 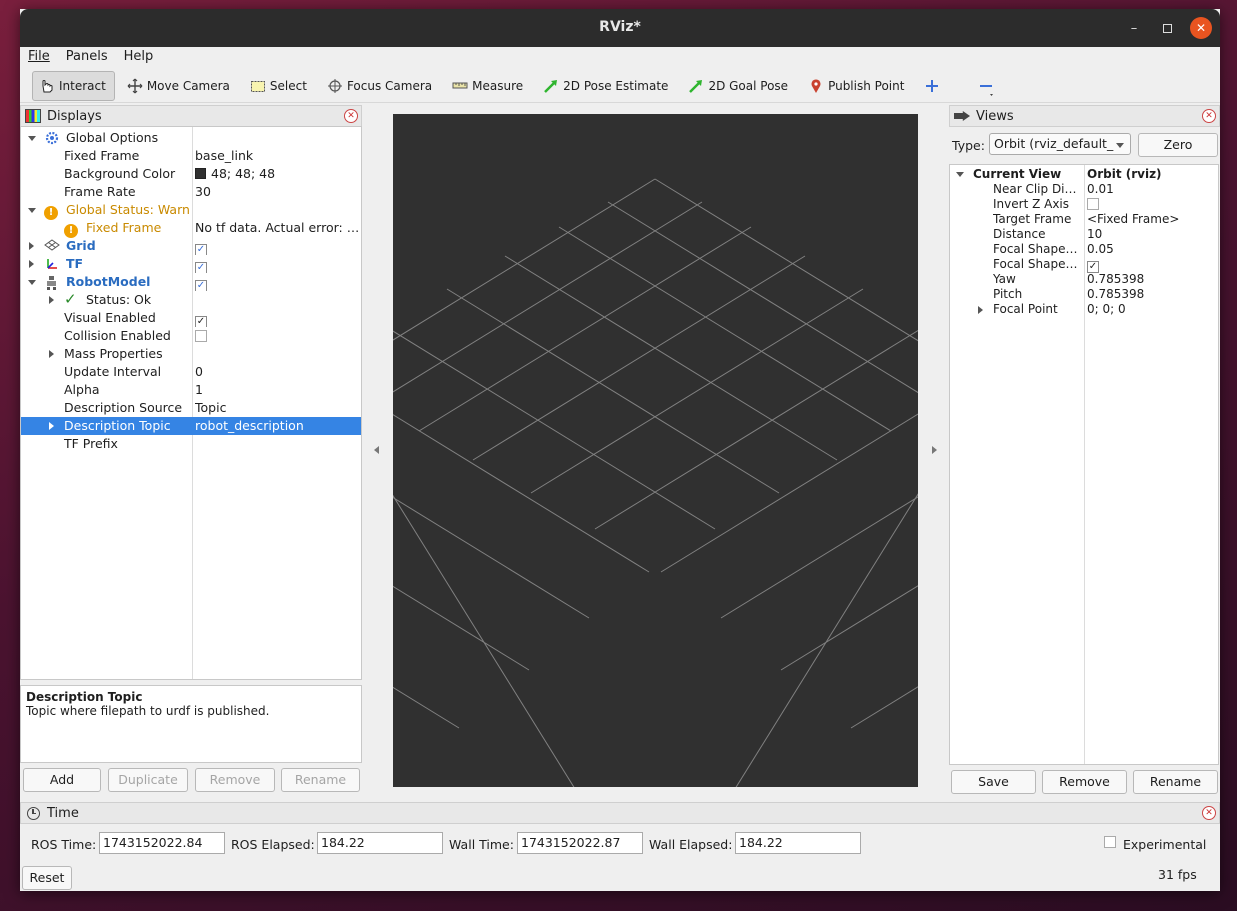 What do you see at coordinates (191, 444) in the screenshot?
I see `tree-row-tf-prefix: TF Prefix` at bounding box center [191, 444].